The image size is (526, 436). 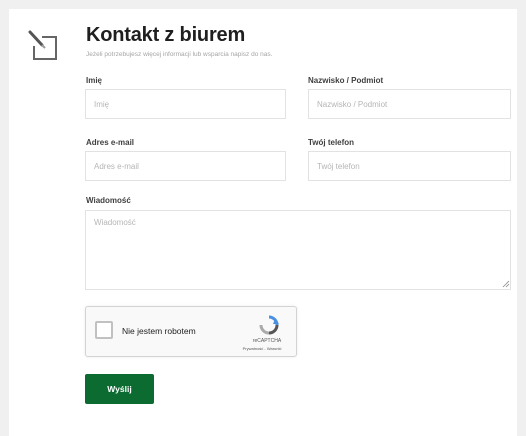 I want to click on phone-label: Twój telefon, so click(x=331, y=142).